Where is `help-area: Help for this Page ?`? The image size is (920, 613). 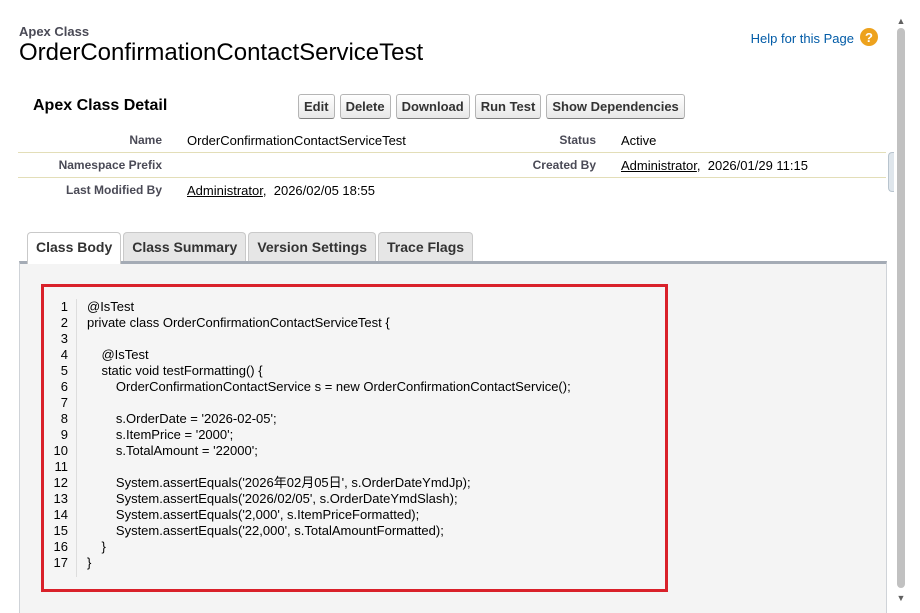
help-area: Help for this Page ? is located at coordinates (814, 37).